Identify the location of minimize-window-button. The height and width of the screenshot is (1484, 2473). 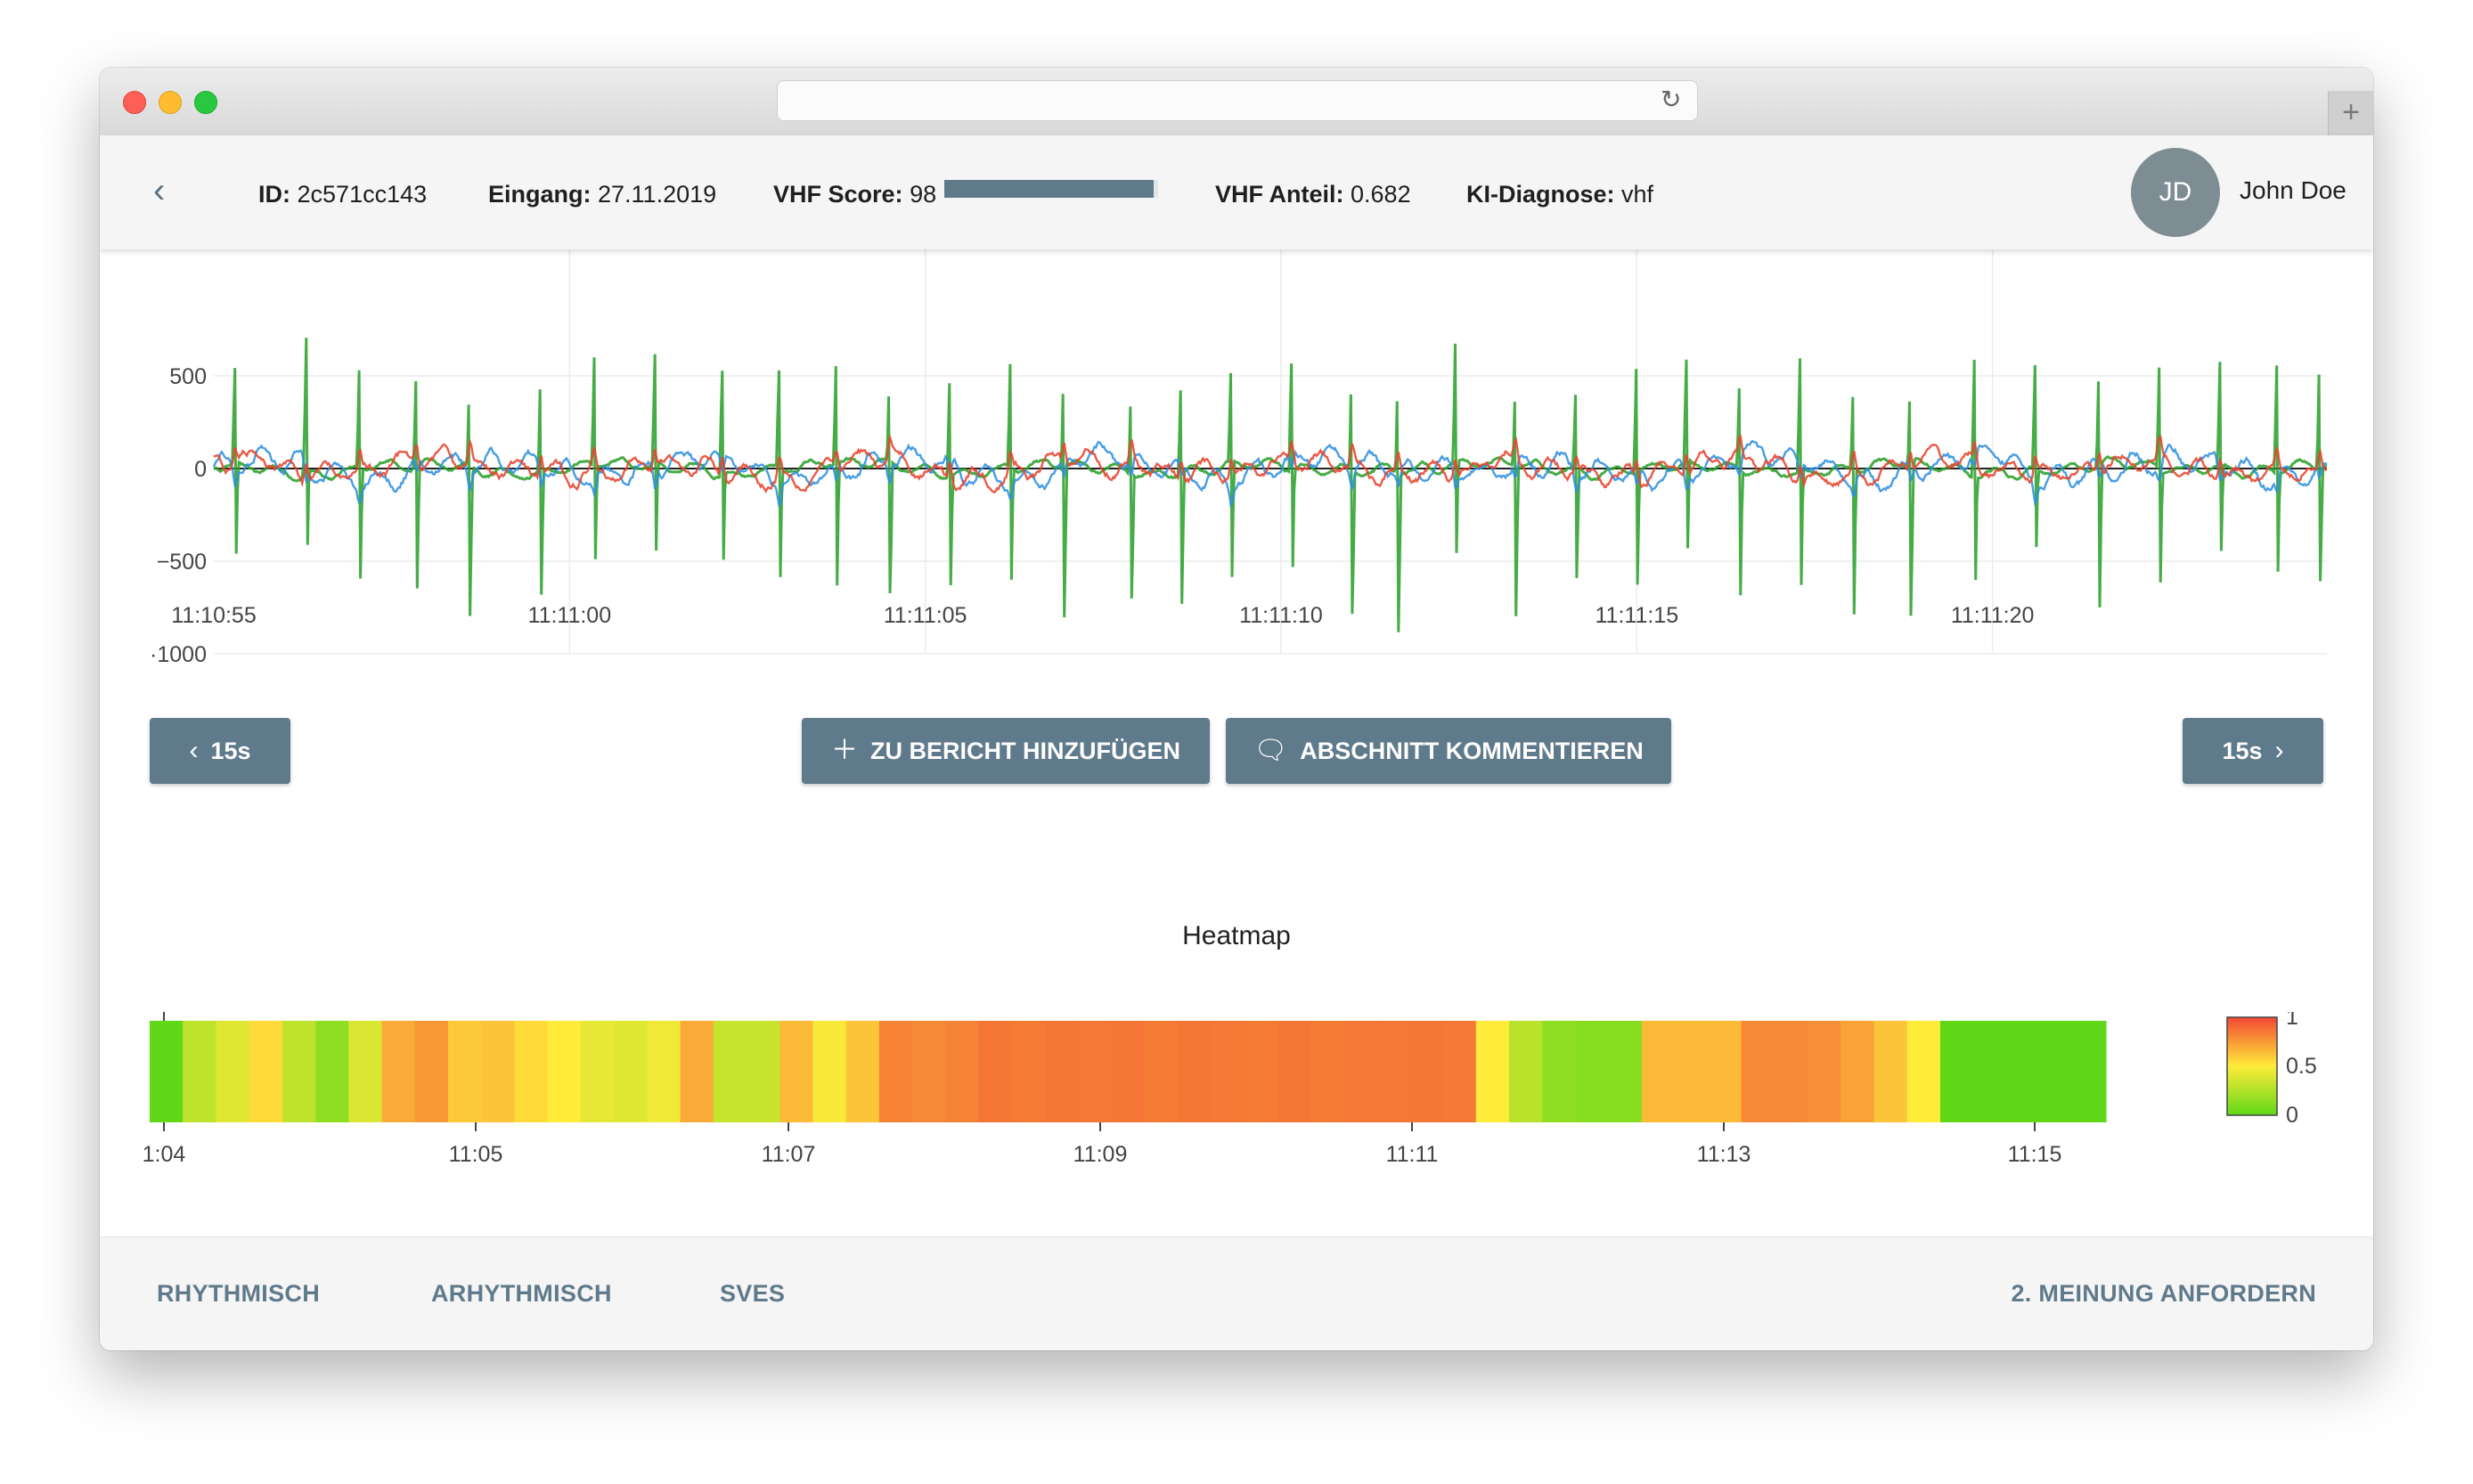
(170, 103).